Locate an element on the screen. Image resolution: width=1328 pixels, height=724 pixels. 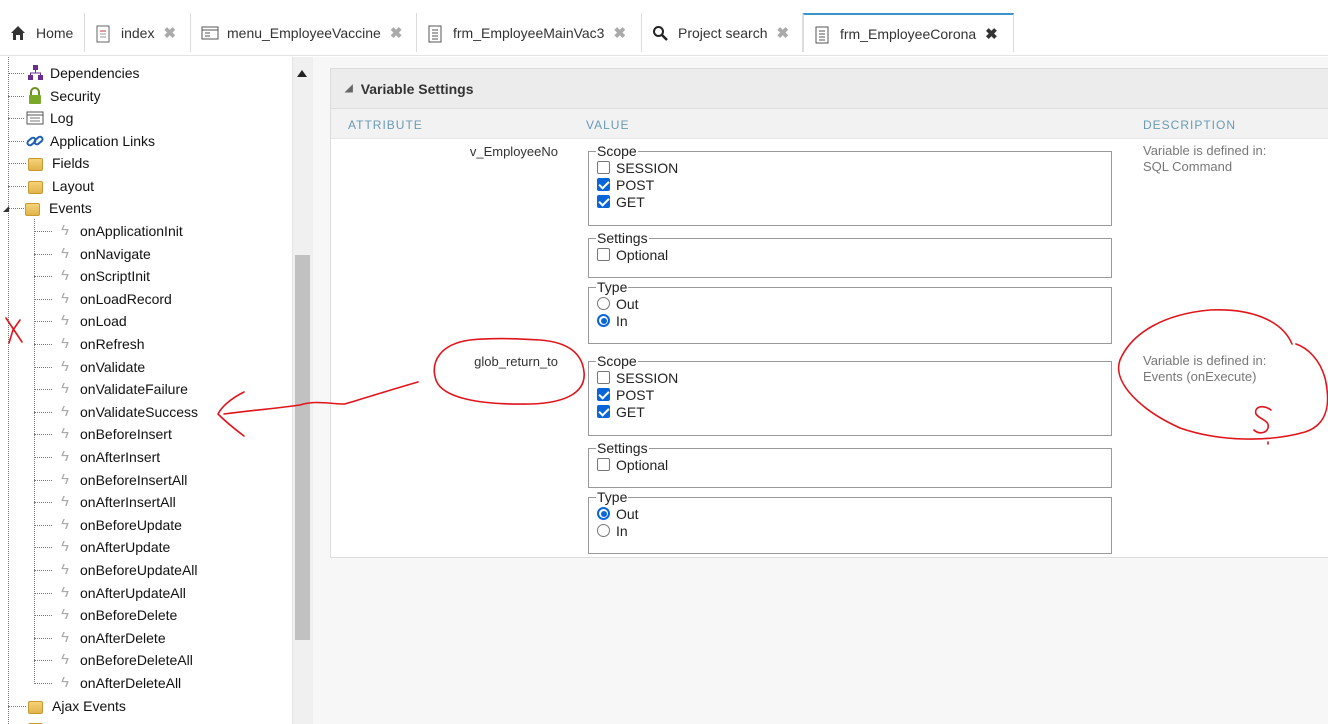
variable-description: Variable is defined in: SQL Command is located at coordinates (1204, 159).